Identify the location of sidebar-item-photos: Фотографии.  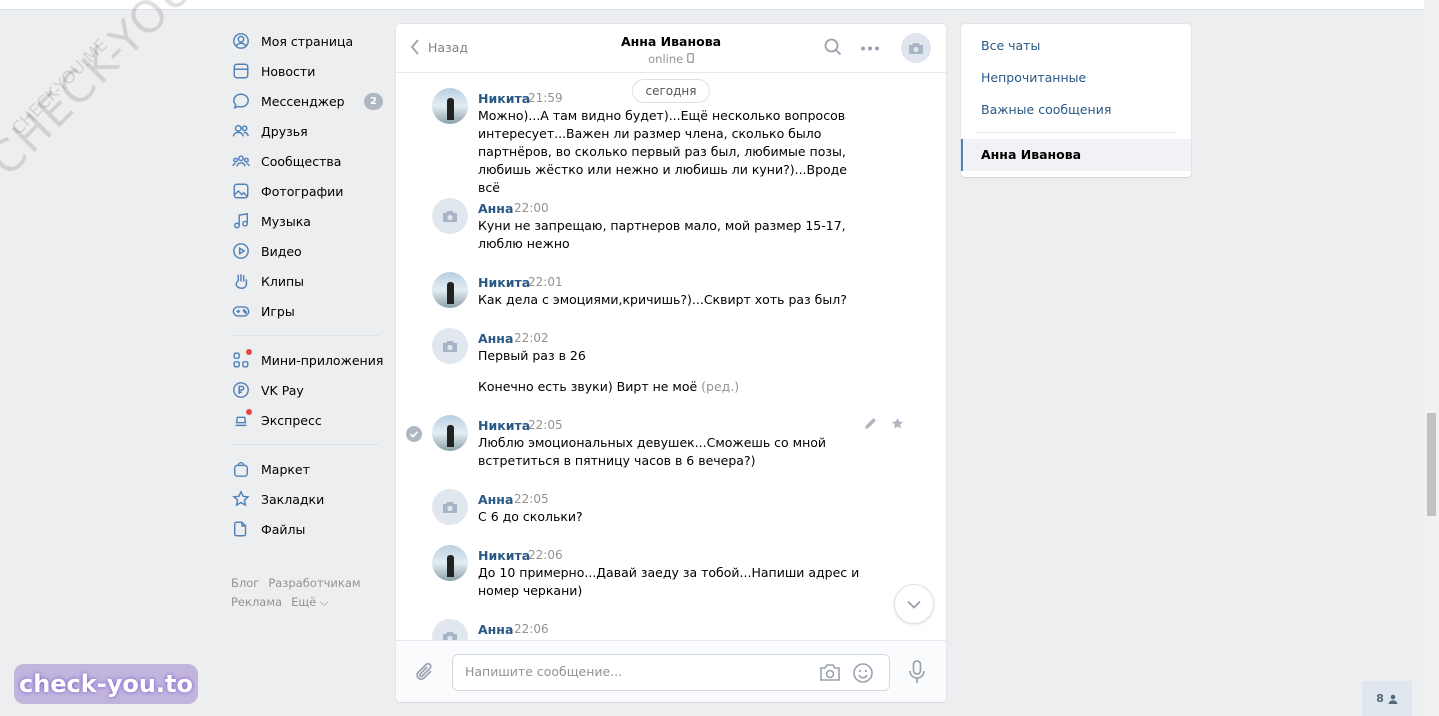
(309, 191).